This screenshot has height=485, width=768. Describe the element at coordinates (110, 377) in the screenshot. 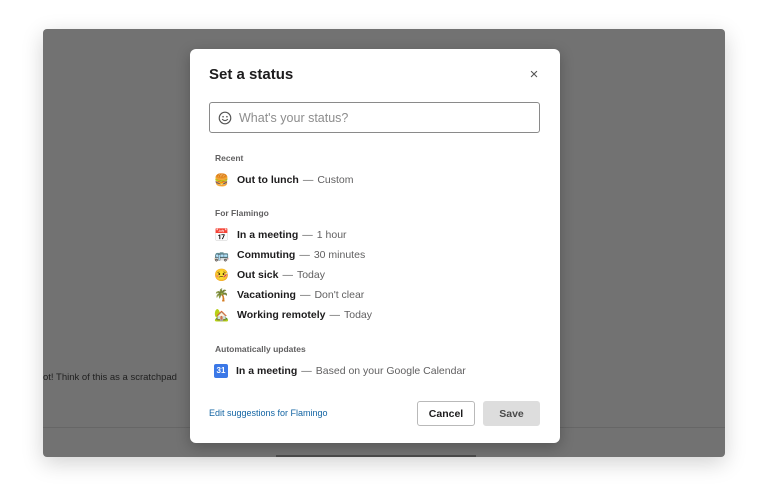

I see `scratchpad-text: ot! Think of this as a scratchpad` at that location.